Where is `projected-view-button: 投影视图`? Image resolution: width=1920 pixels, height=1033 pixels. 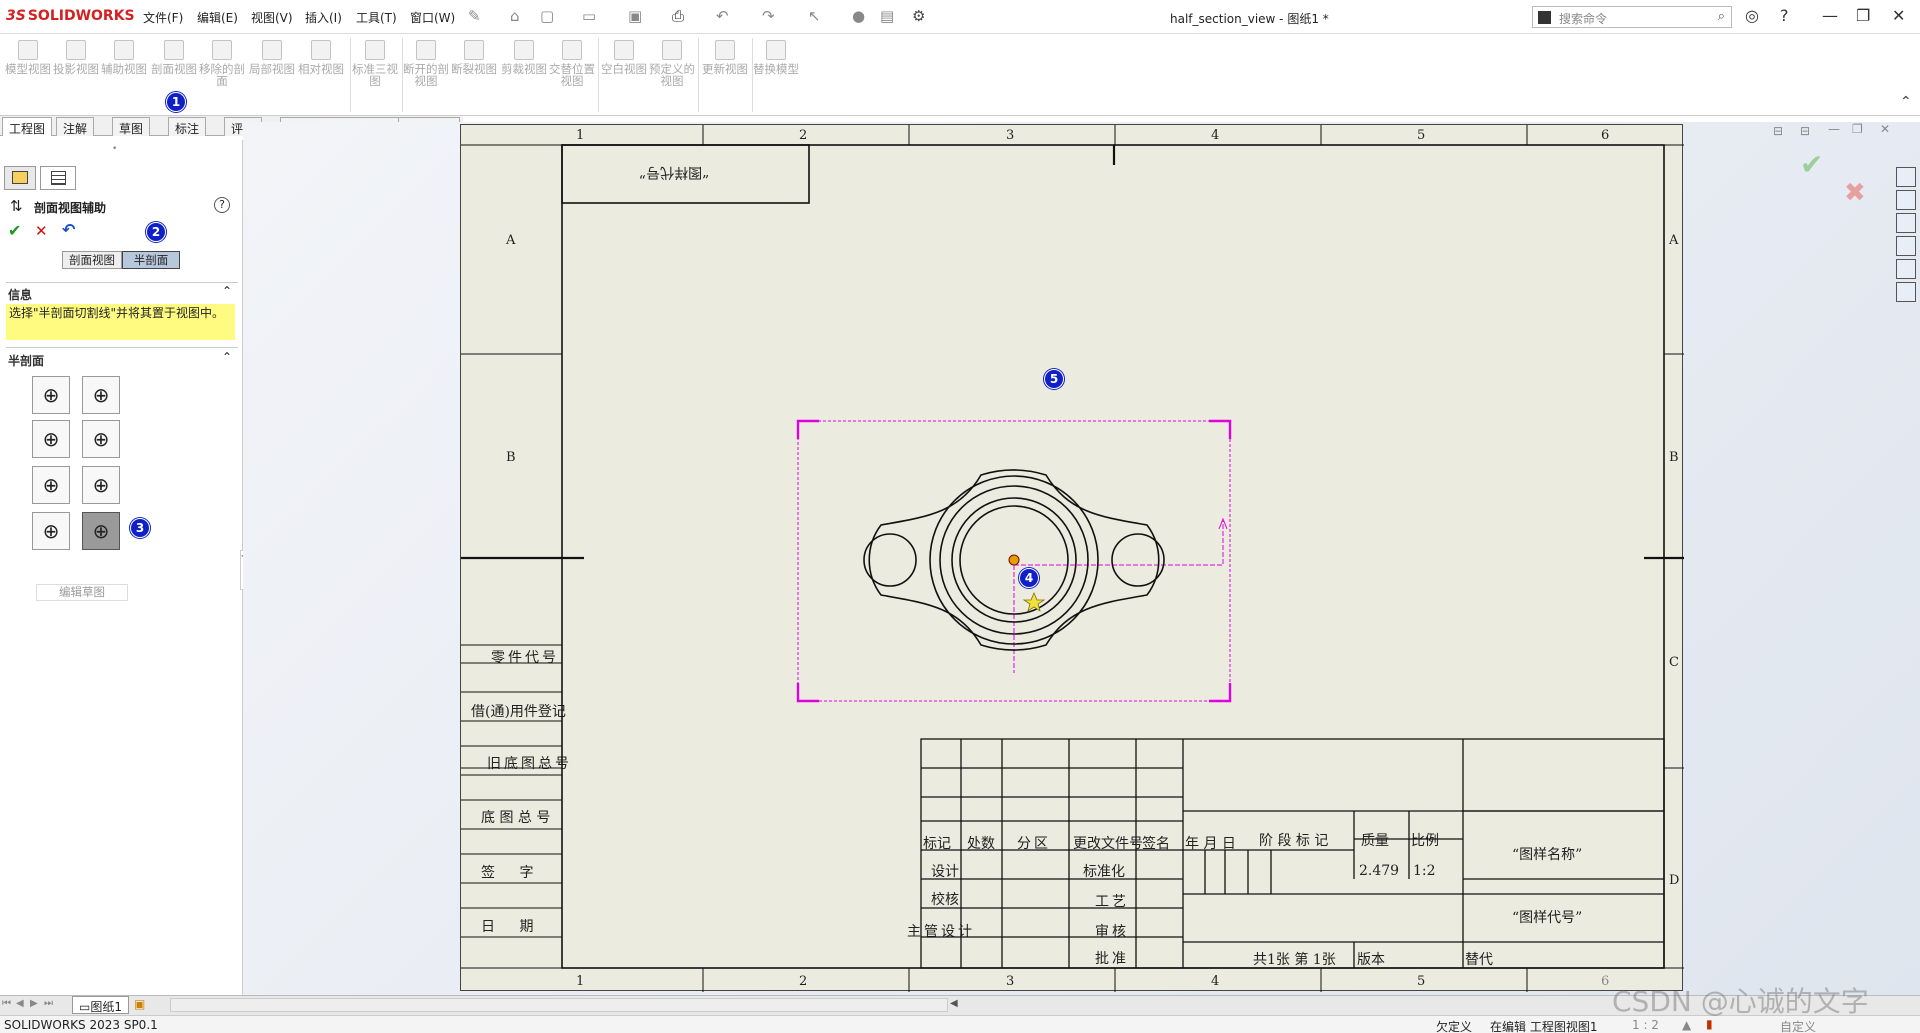
projected-view-button: 投影视图 is located at coordinates (76, 57).